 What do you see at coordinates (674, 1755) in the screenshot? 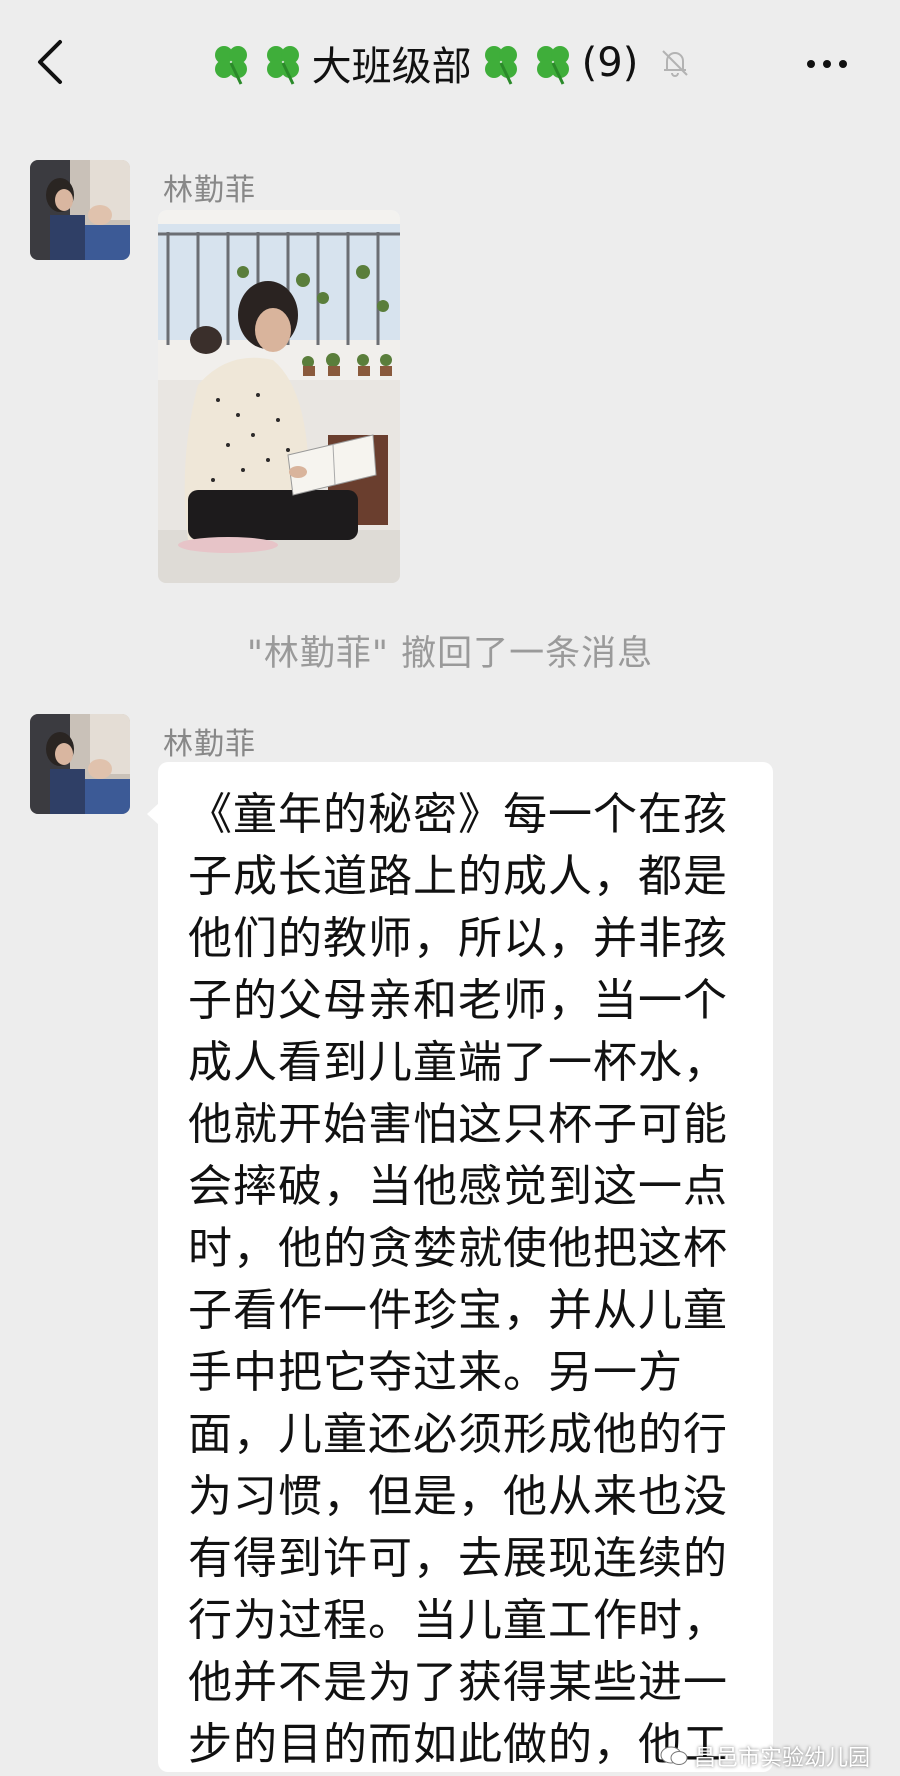
I see `wechat-icon` at bounding box center [674, 1755].